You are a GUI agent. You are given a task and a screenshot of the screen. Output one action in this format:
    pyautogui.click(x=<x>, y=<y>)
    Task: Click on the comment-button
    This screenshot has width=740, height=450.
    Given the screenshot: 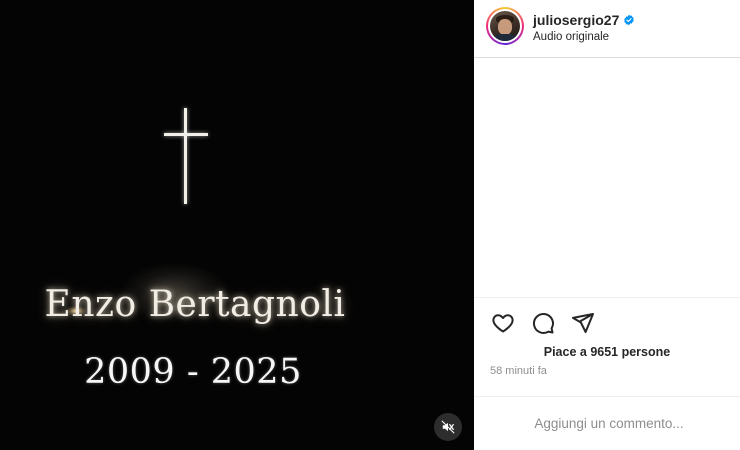 What is the action you would take?
    pyautogui.click(x=543, y=323)
    